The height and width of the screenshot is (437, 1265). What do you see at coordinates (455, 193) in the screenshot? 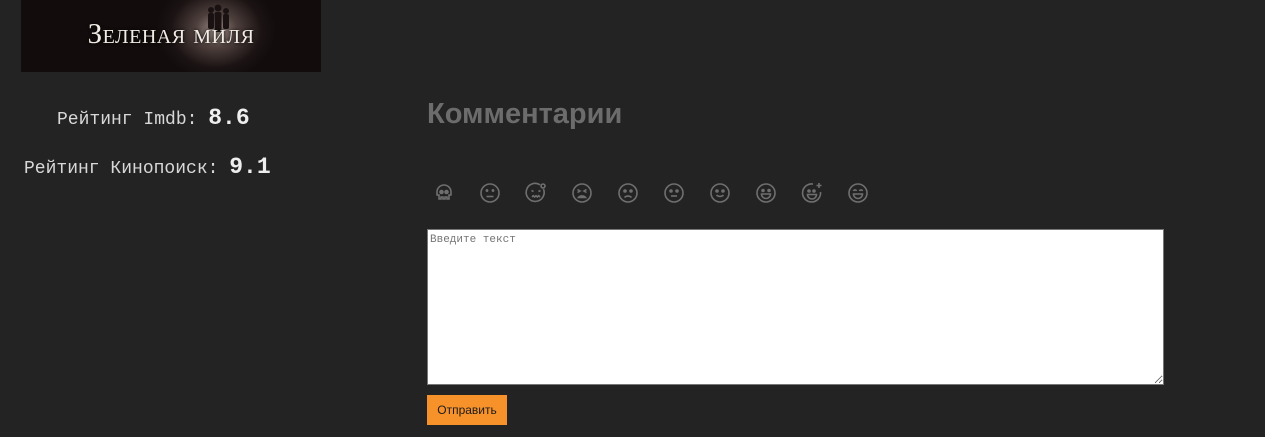
I see `skull-icon` at bounding box center [455, 193].